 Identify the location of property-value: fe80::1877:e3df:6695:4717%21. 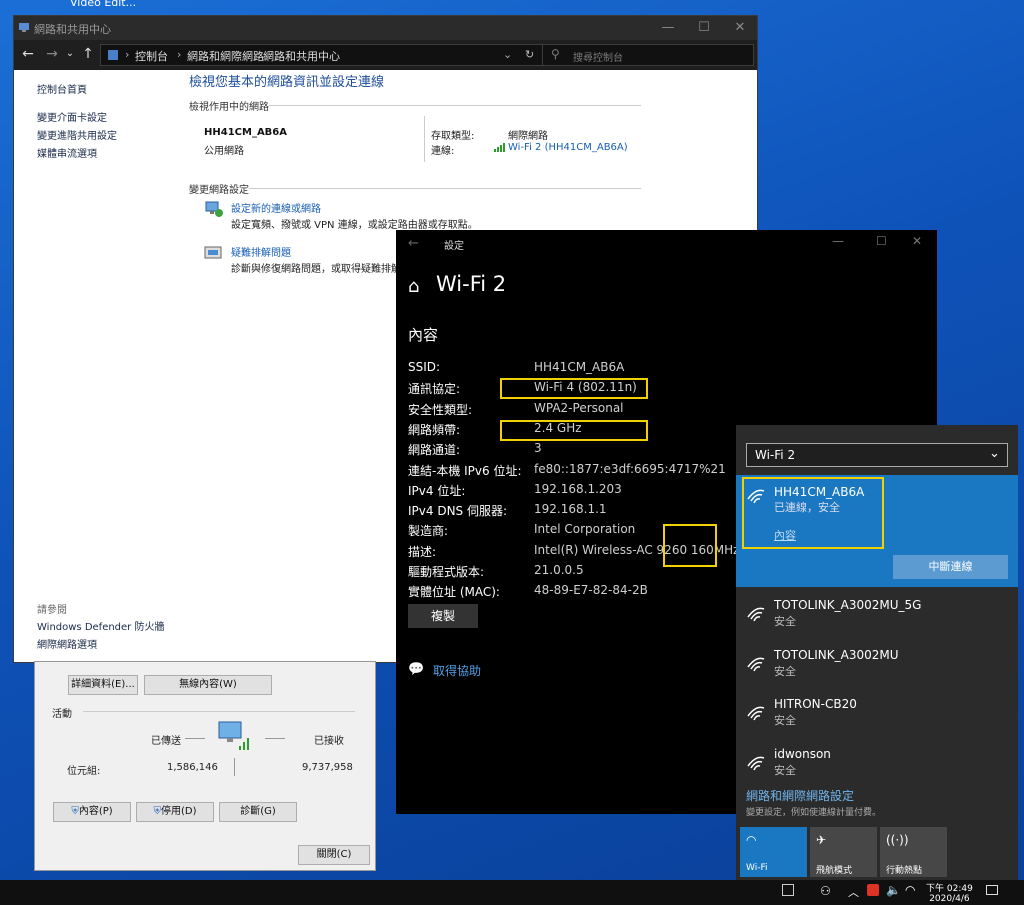
(630, 468).